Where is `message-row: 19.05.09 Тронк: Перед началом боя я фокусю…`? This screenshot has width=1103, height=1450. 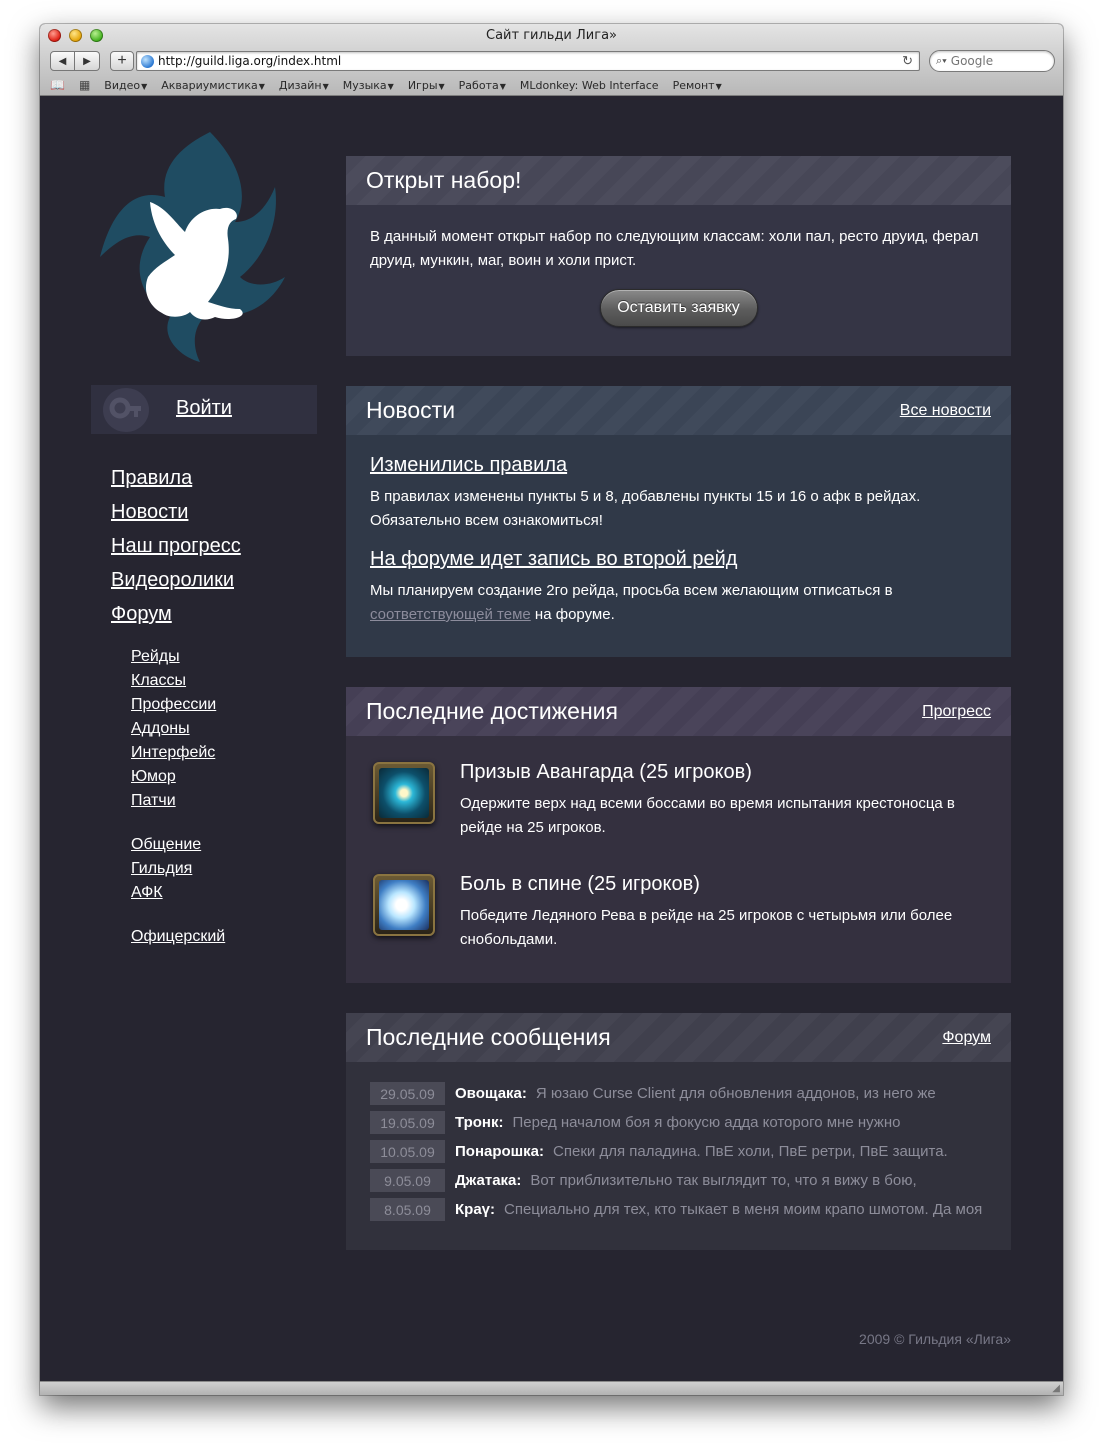
message-row: 19.05.09 Тронк: Перед началом боя я фокусю… is located at coordinates (678, 1122).